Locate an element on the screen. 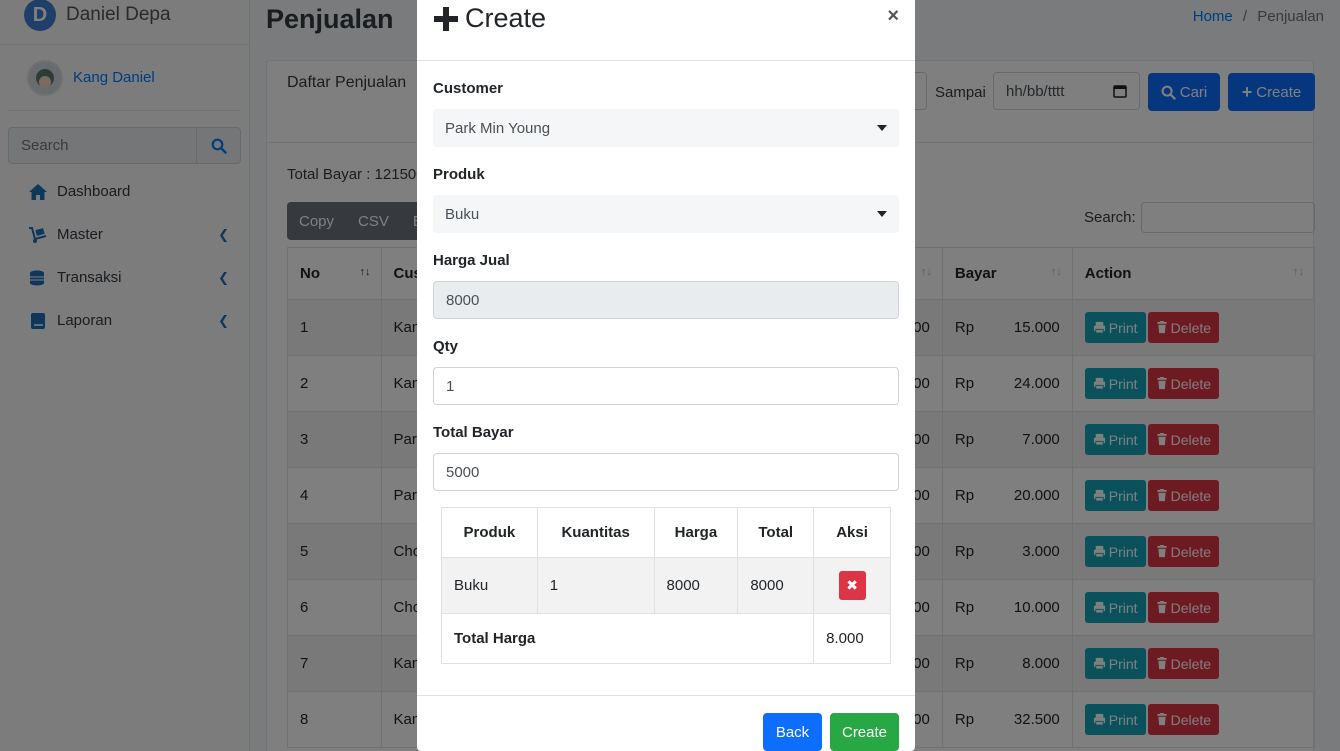  harga-jual-label: Harga Jual is located at coordinates (471, 260).